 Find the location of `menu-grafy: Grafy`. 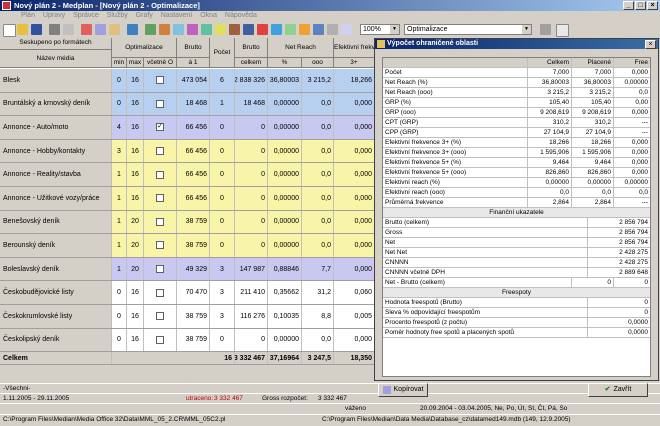

menu-grafy: Grafy is located at coordinates (144, 16).